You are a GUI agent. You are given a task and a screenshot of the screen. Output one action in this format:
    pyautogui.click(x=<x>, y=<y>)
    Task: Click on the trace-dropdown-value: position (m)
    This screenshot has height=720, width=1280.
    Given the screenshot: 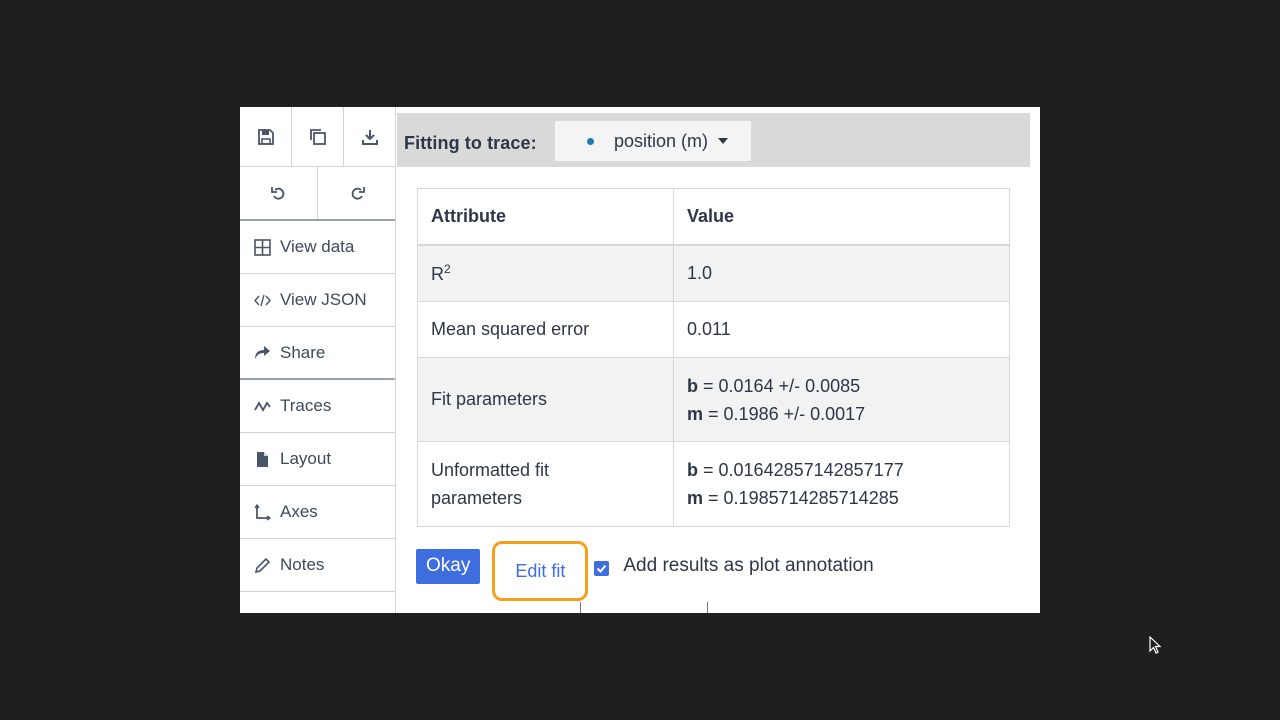 What is the action you would take?
    pyautogui.click(x=661, y=140)
    